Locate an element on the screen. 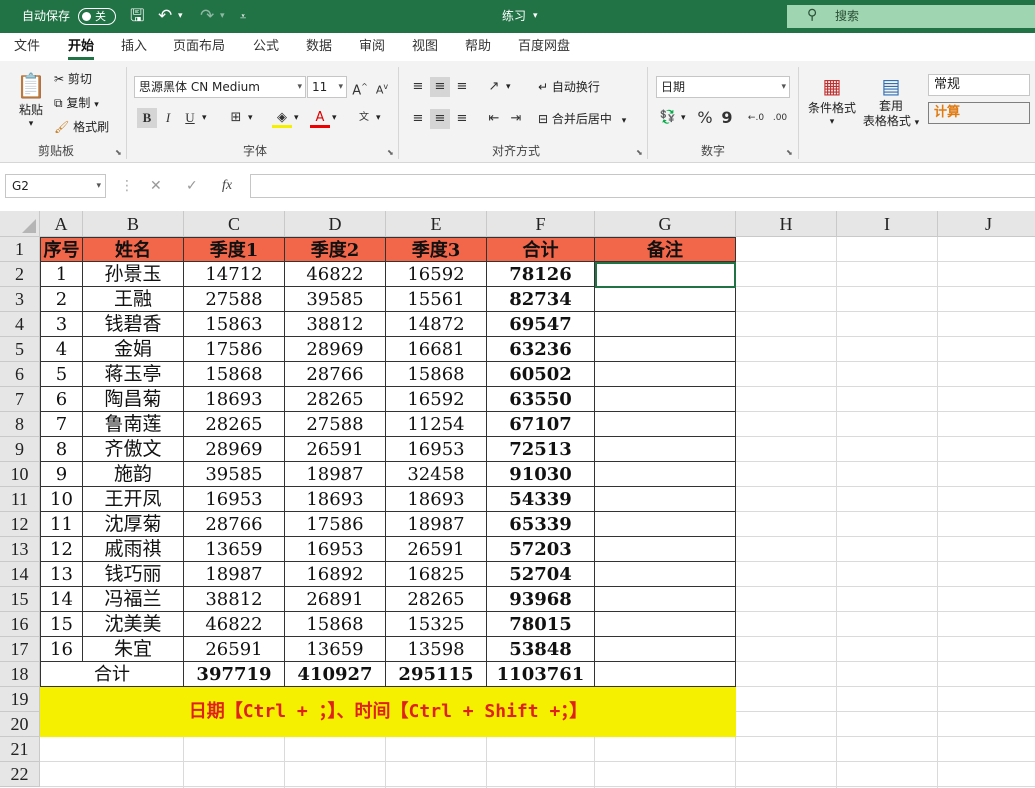 The height and width of the screenshot is (788, 1035). table-cell: 18987 is located at coordinates (234, 574).